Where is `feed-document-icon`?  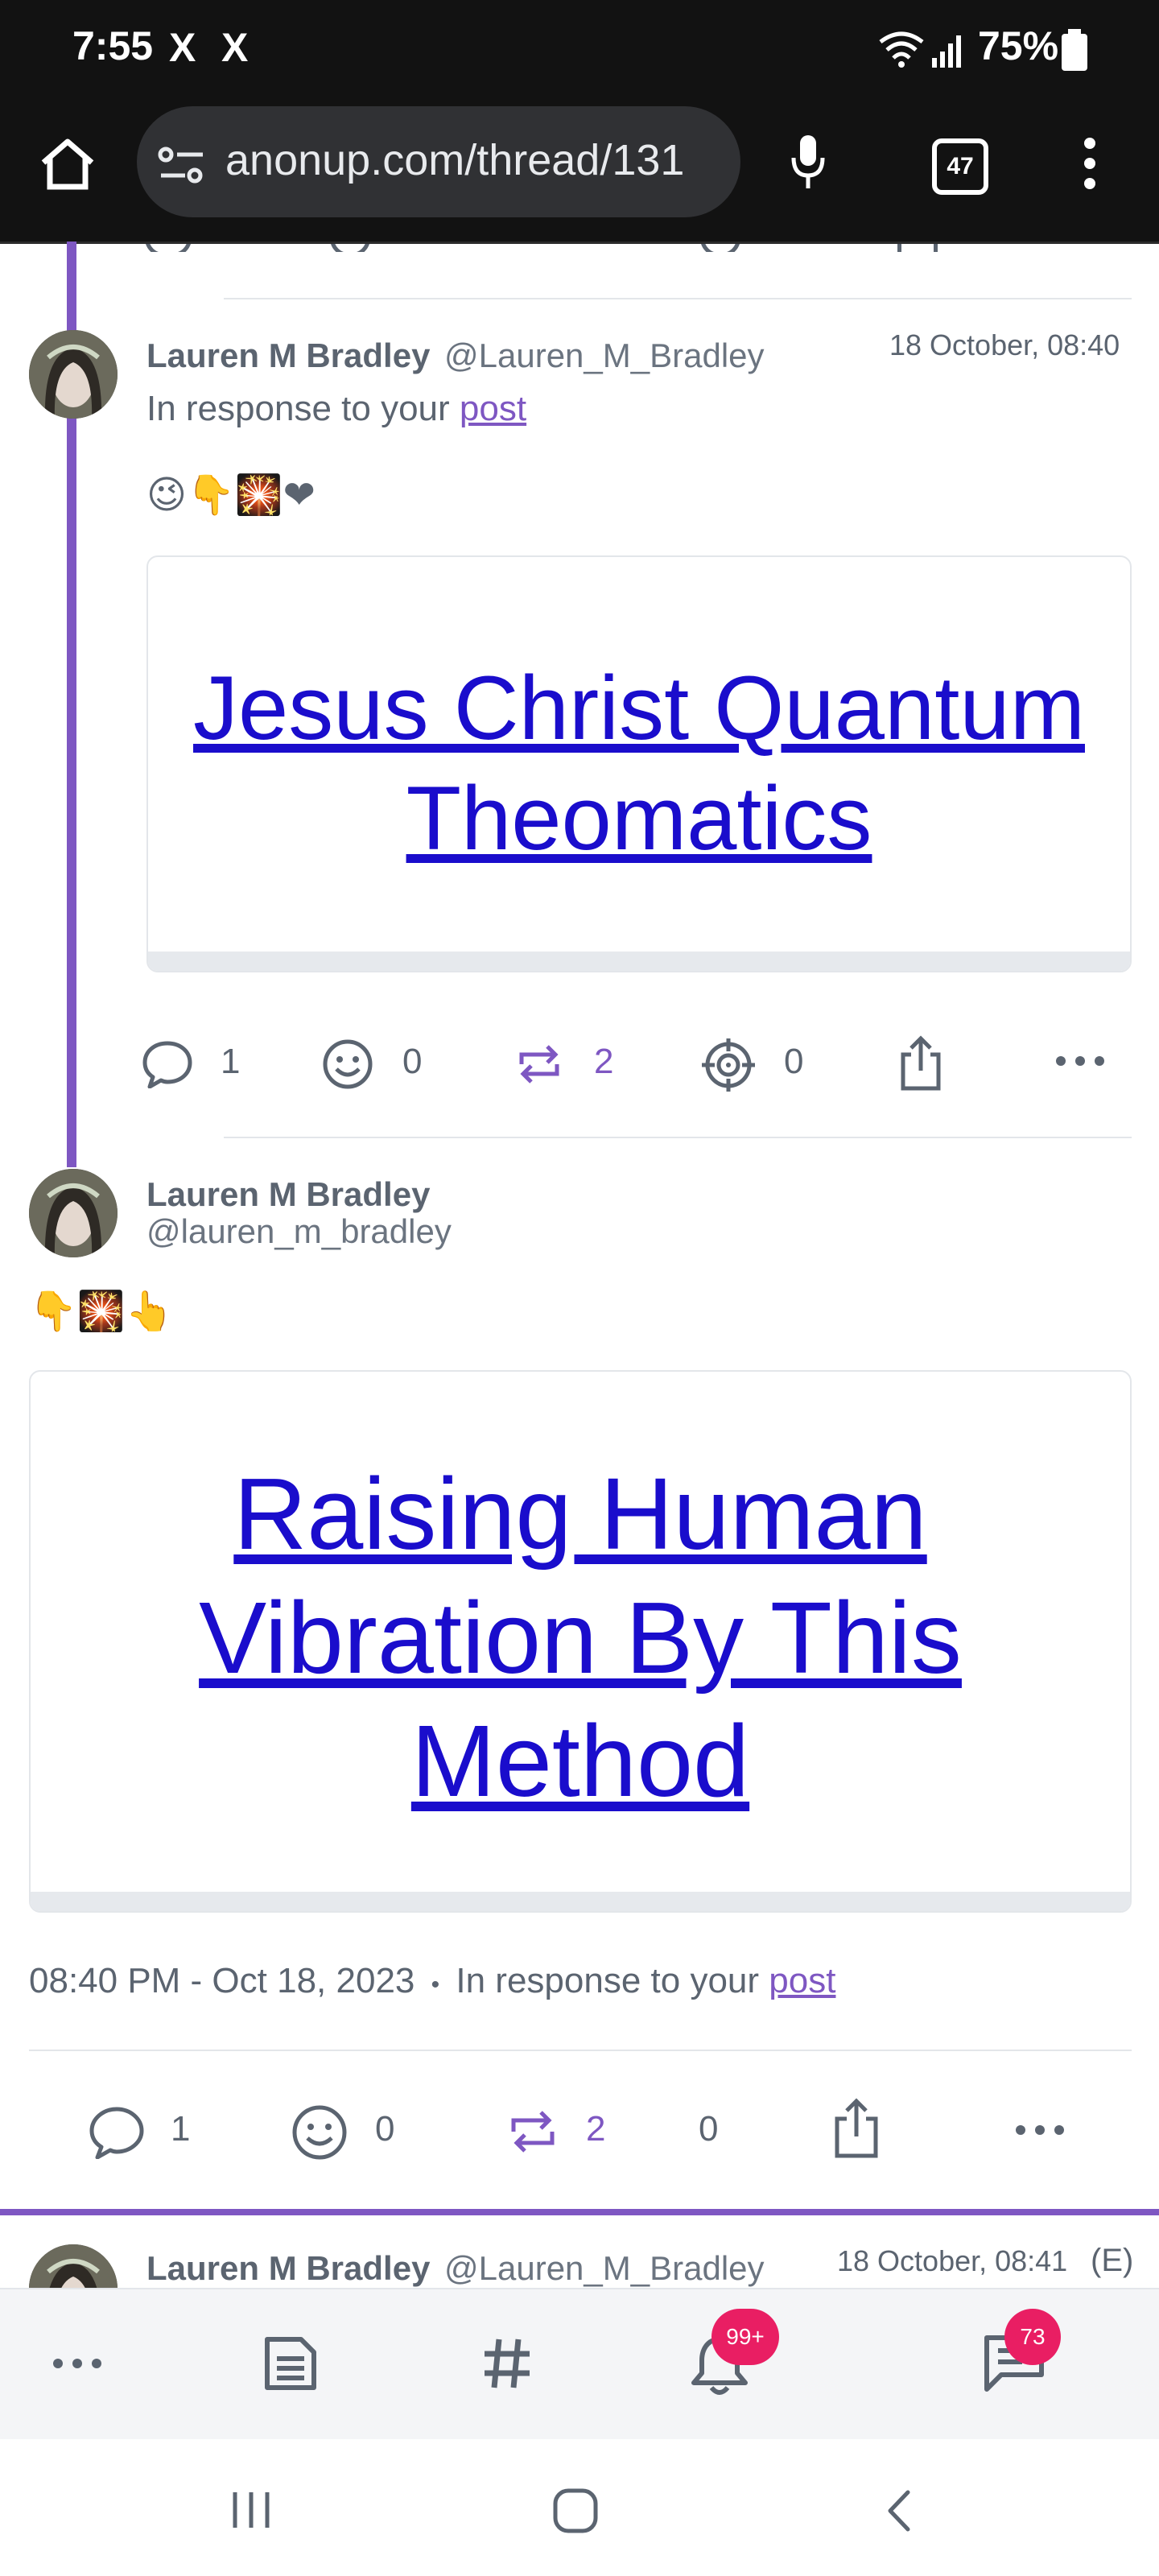
feed-document-icon is located at coordinates (290, 2363).